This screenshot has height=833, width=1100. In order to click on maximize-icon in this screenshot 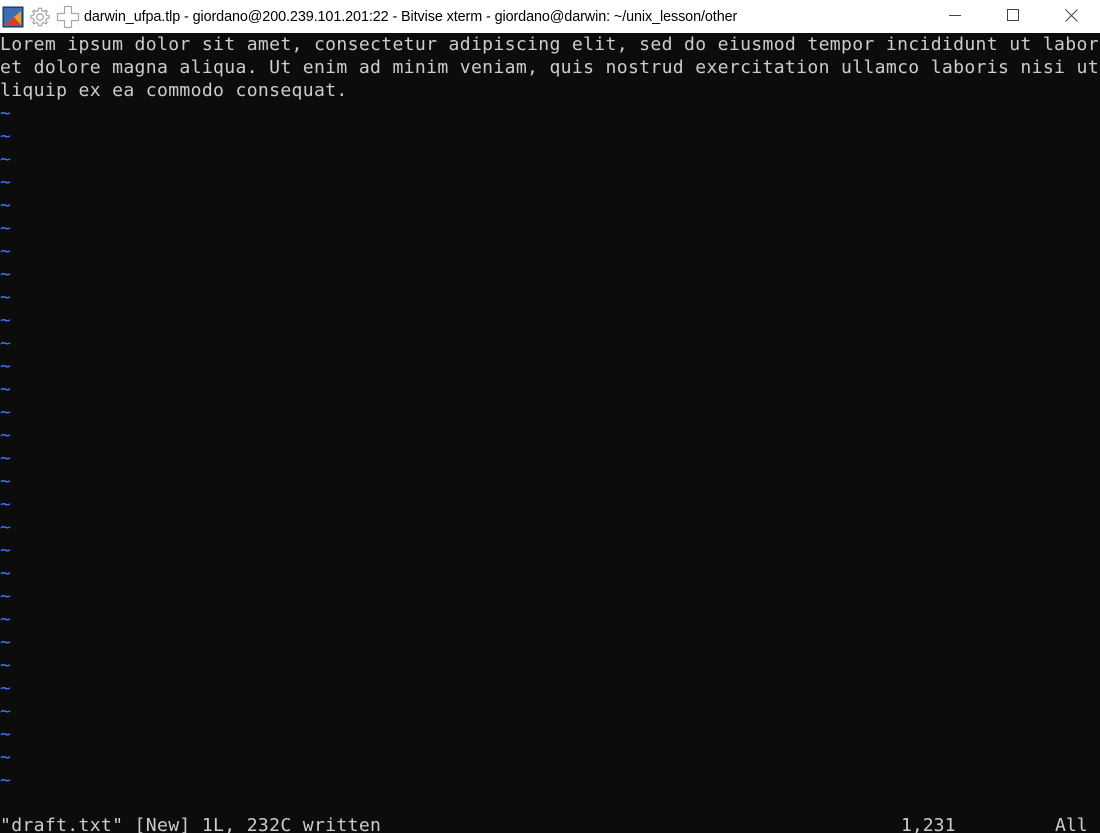, I will do `click(1013, 15)`.